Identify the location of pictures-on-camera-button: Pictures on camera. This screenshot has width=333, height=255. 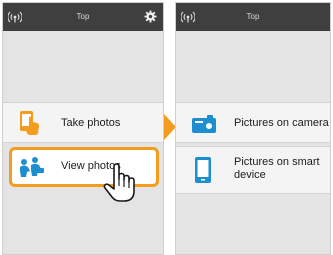
(253, 122).